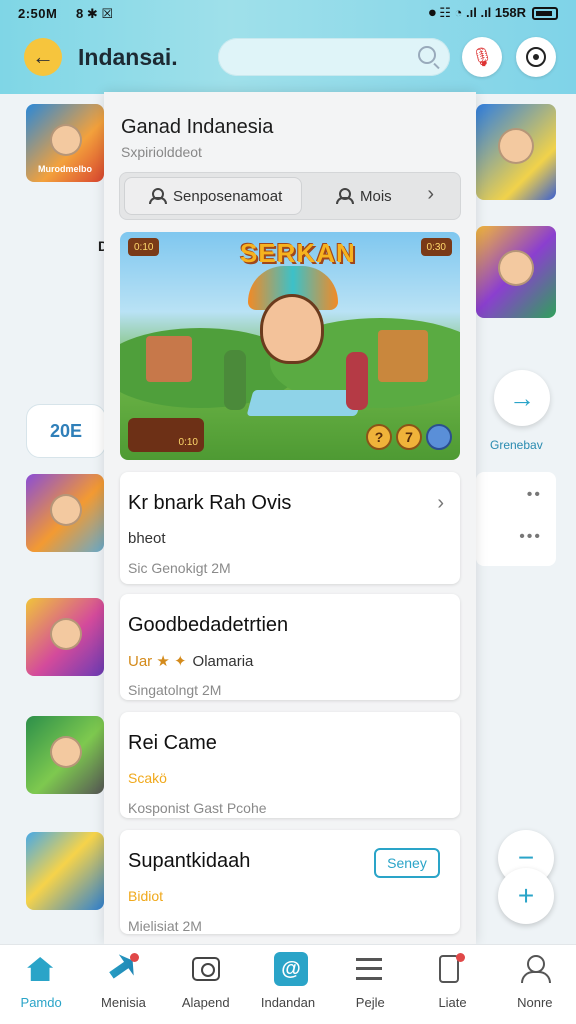 The height and width of the screenshot is (1024, 576). Describe the element at coordinates (41, 984) in the screenshot. I see `nav-item-home: Pamdo` at that location.